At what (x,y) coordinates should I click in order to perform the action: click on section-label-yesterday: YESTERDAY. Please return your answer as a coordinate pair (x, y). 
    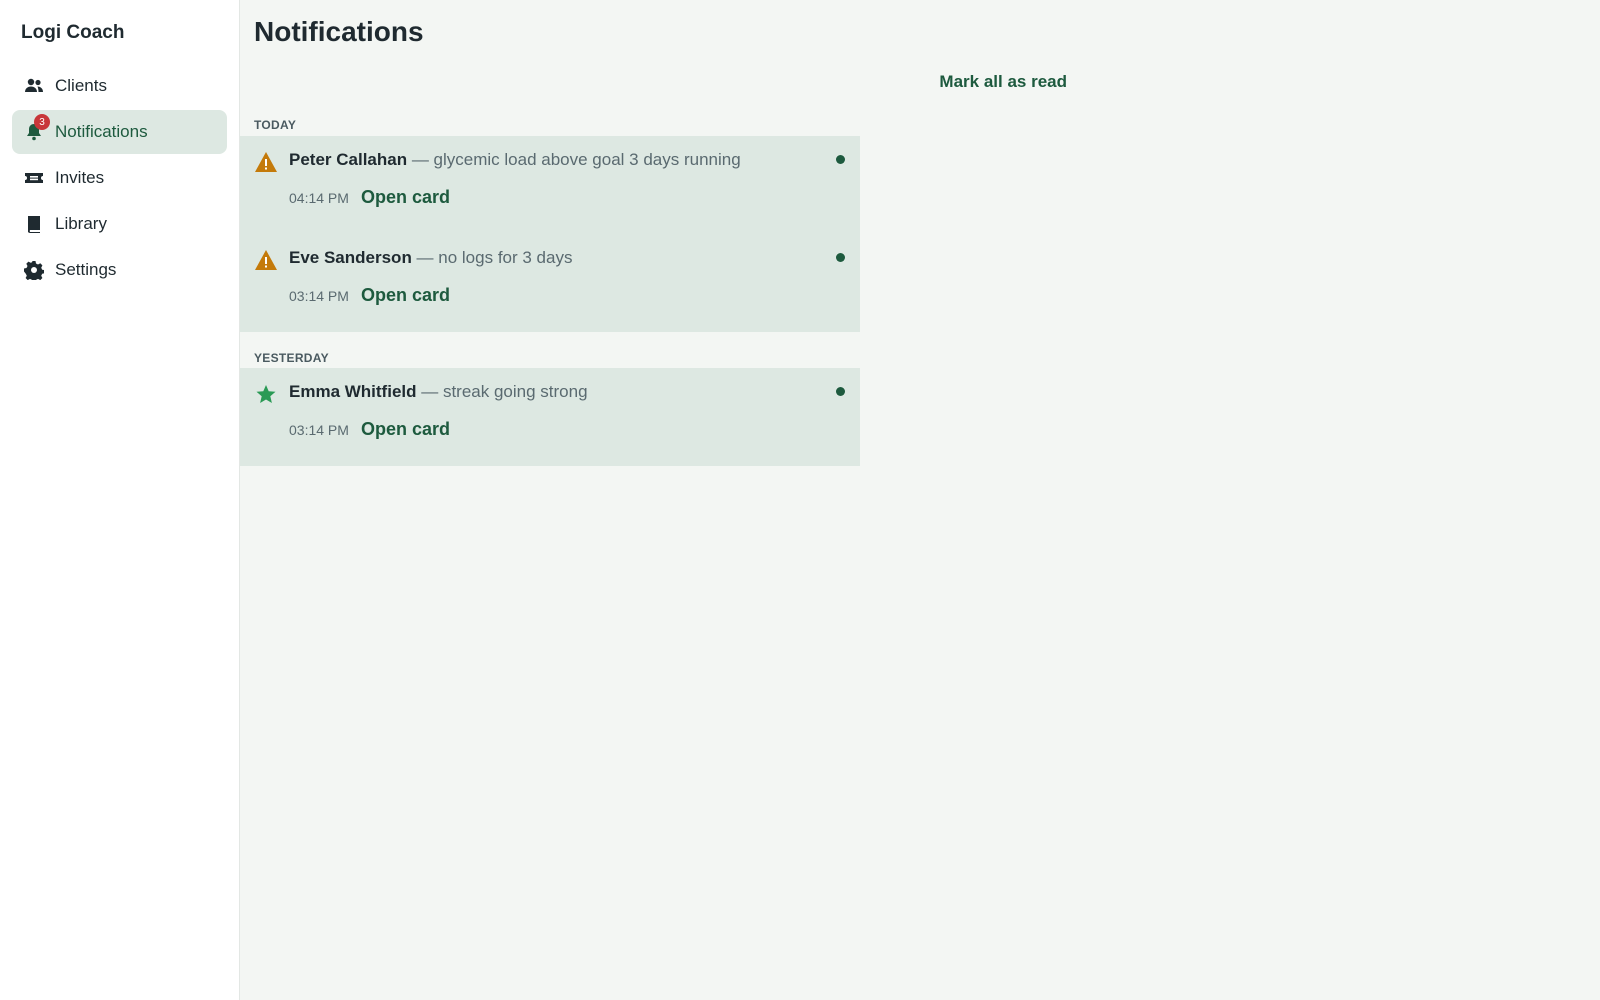
    Looking at the image, I should click on (291, 358).